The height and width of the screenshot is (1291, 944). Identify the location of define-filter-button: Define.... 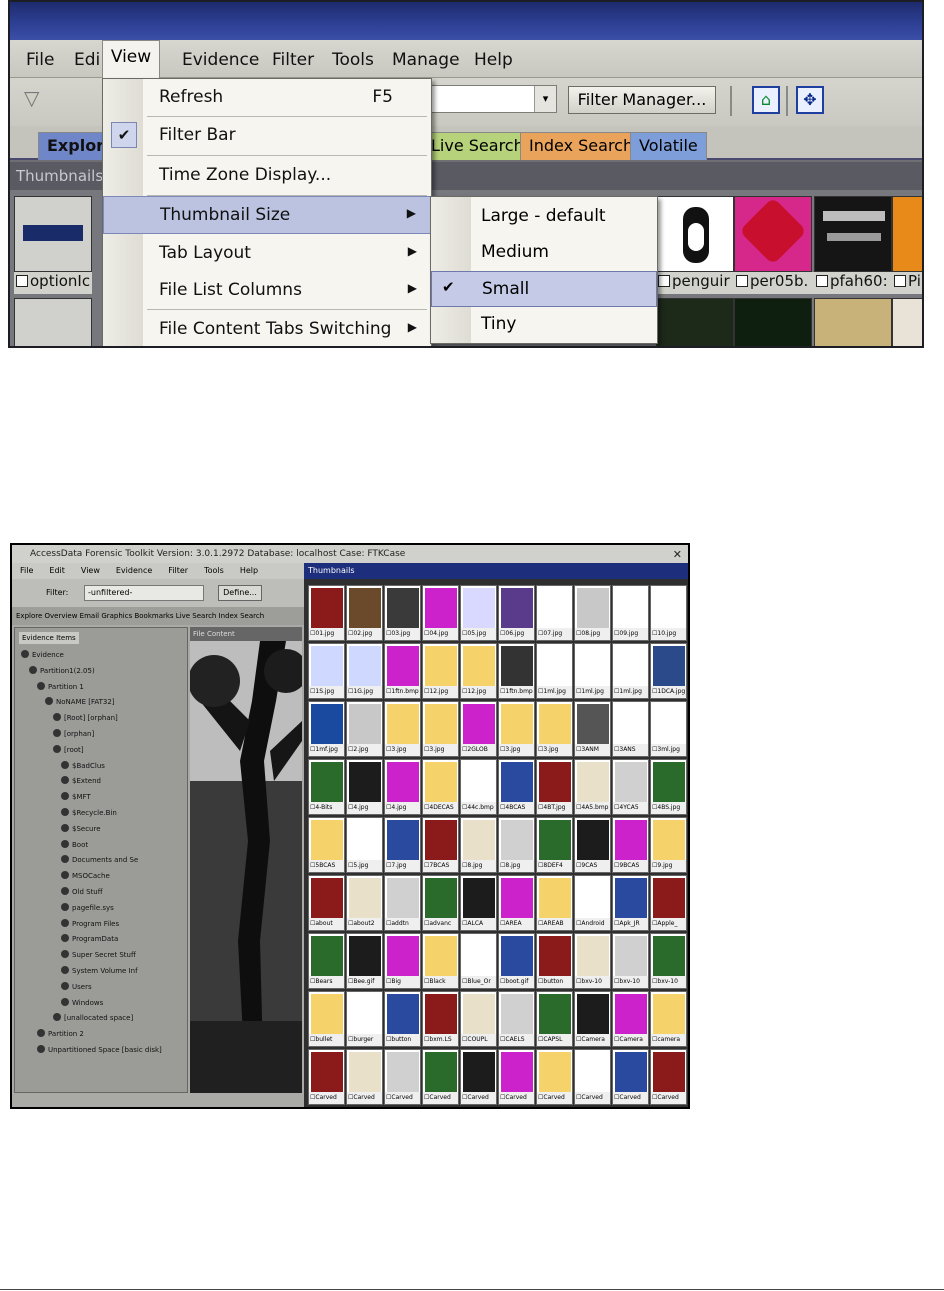
(240, 593).